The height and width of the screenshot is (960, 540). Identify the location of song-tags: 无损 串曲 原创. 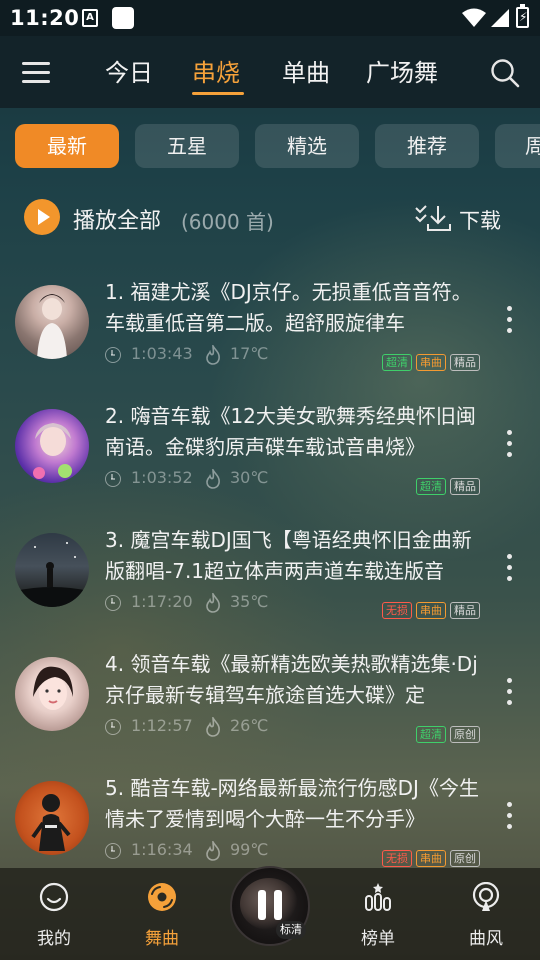
(431, 859).